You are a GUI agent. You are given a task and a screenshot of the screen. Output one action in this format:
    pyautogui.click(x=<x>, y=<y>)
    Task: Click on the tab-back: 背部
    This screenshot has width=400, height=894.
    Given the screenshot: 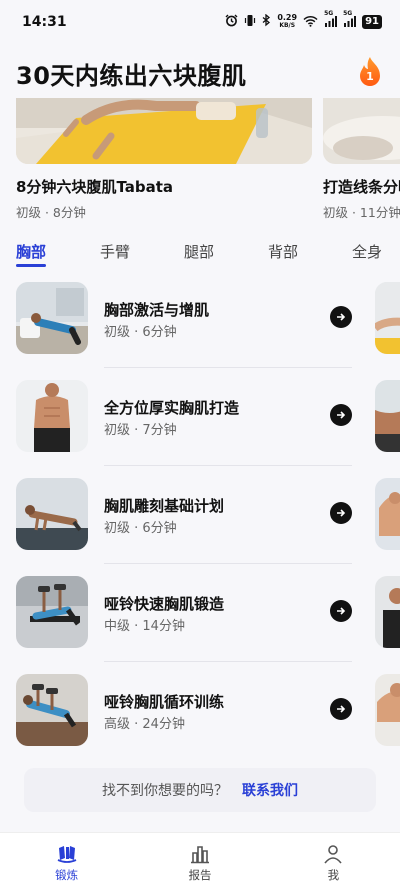 What is the action you would take?
    pyautogui.click(x=283, y=256)
    